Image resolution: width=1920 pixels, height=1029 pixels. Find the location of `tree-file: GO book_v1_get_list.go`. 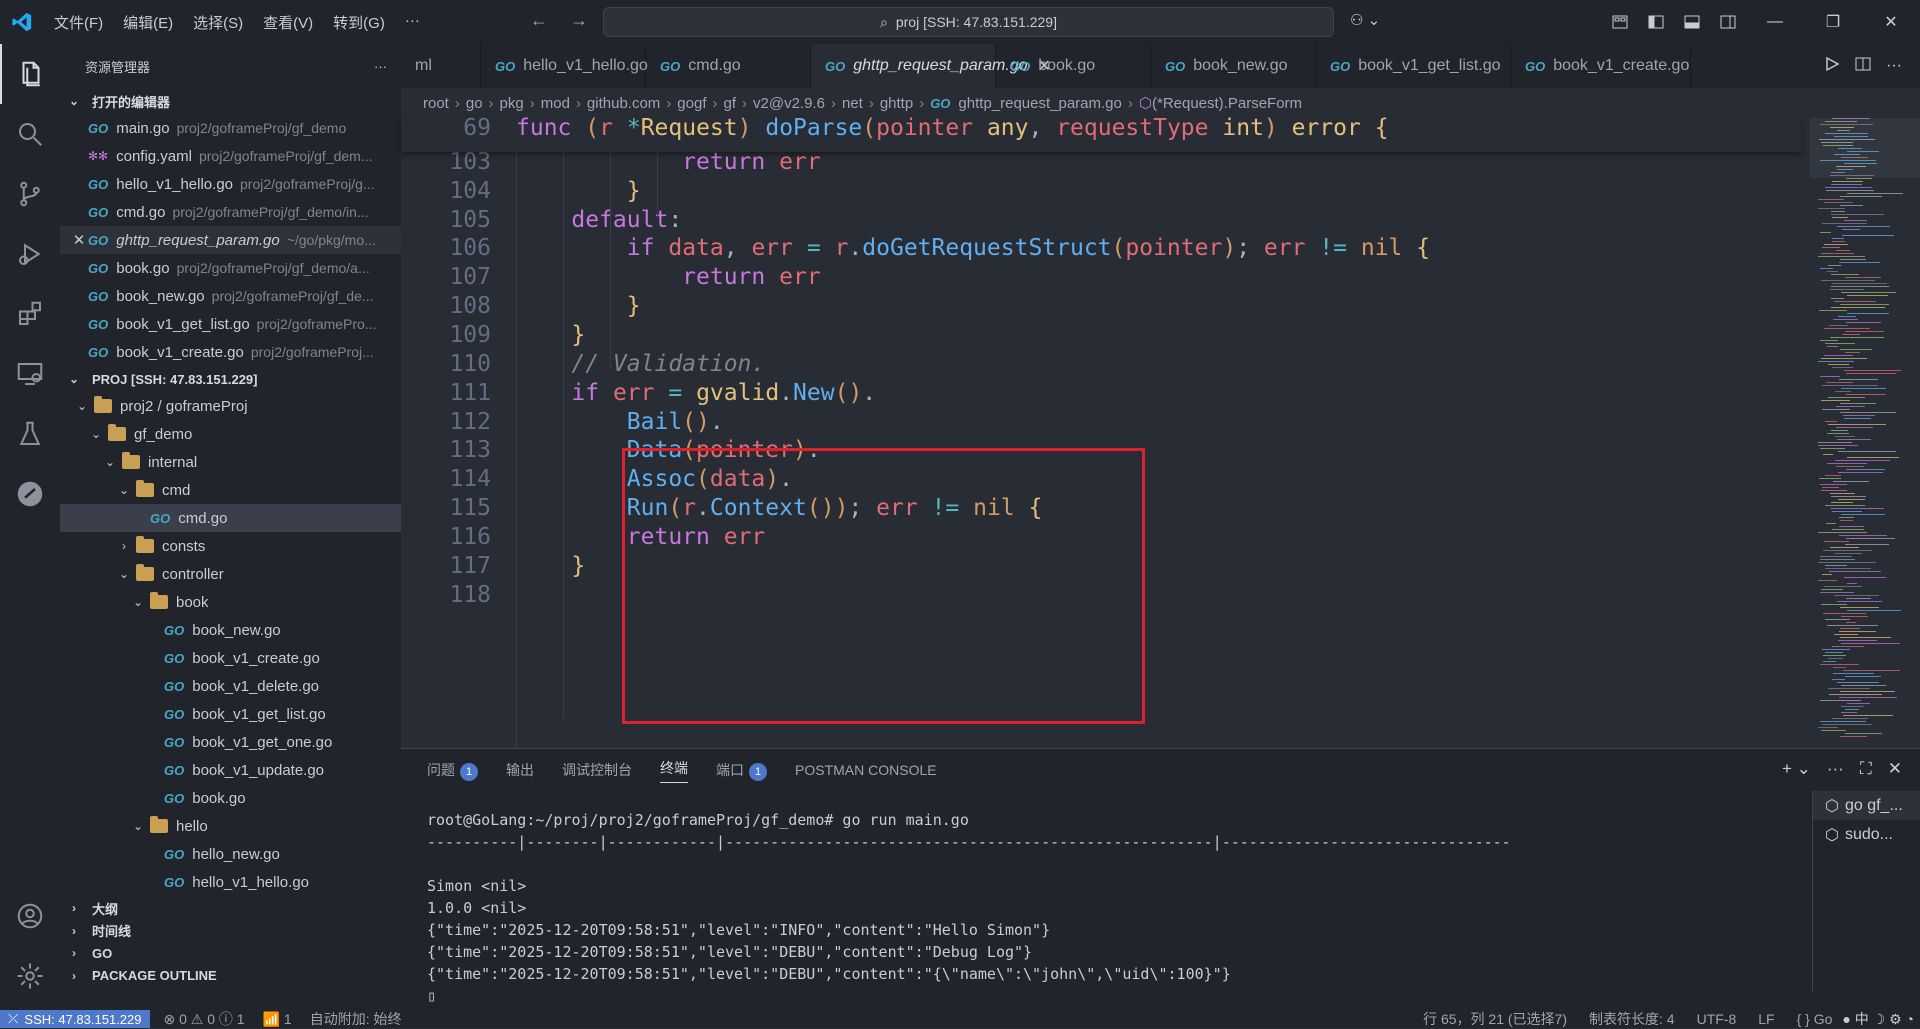

tree-file: GO book_v1_get_list.go is located at coordinates (230, 714).